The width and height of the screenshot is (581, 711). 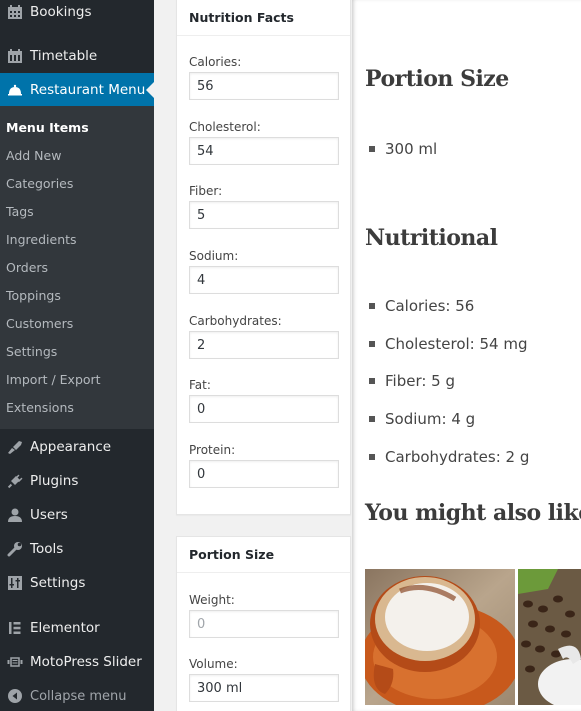 I want to click on submenu-item-tags: Tags, so click(x=20, y=212).